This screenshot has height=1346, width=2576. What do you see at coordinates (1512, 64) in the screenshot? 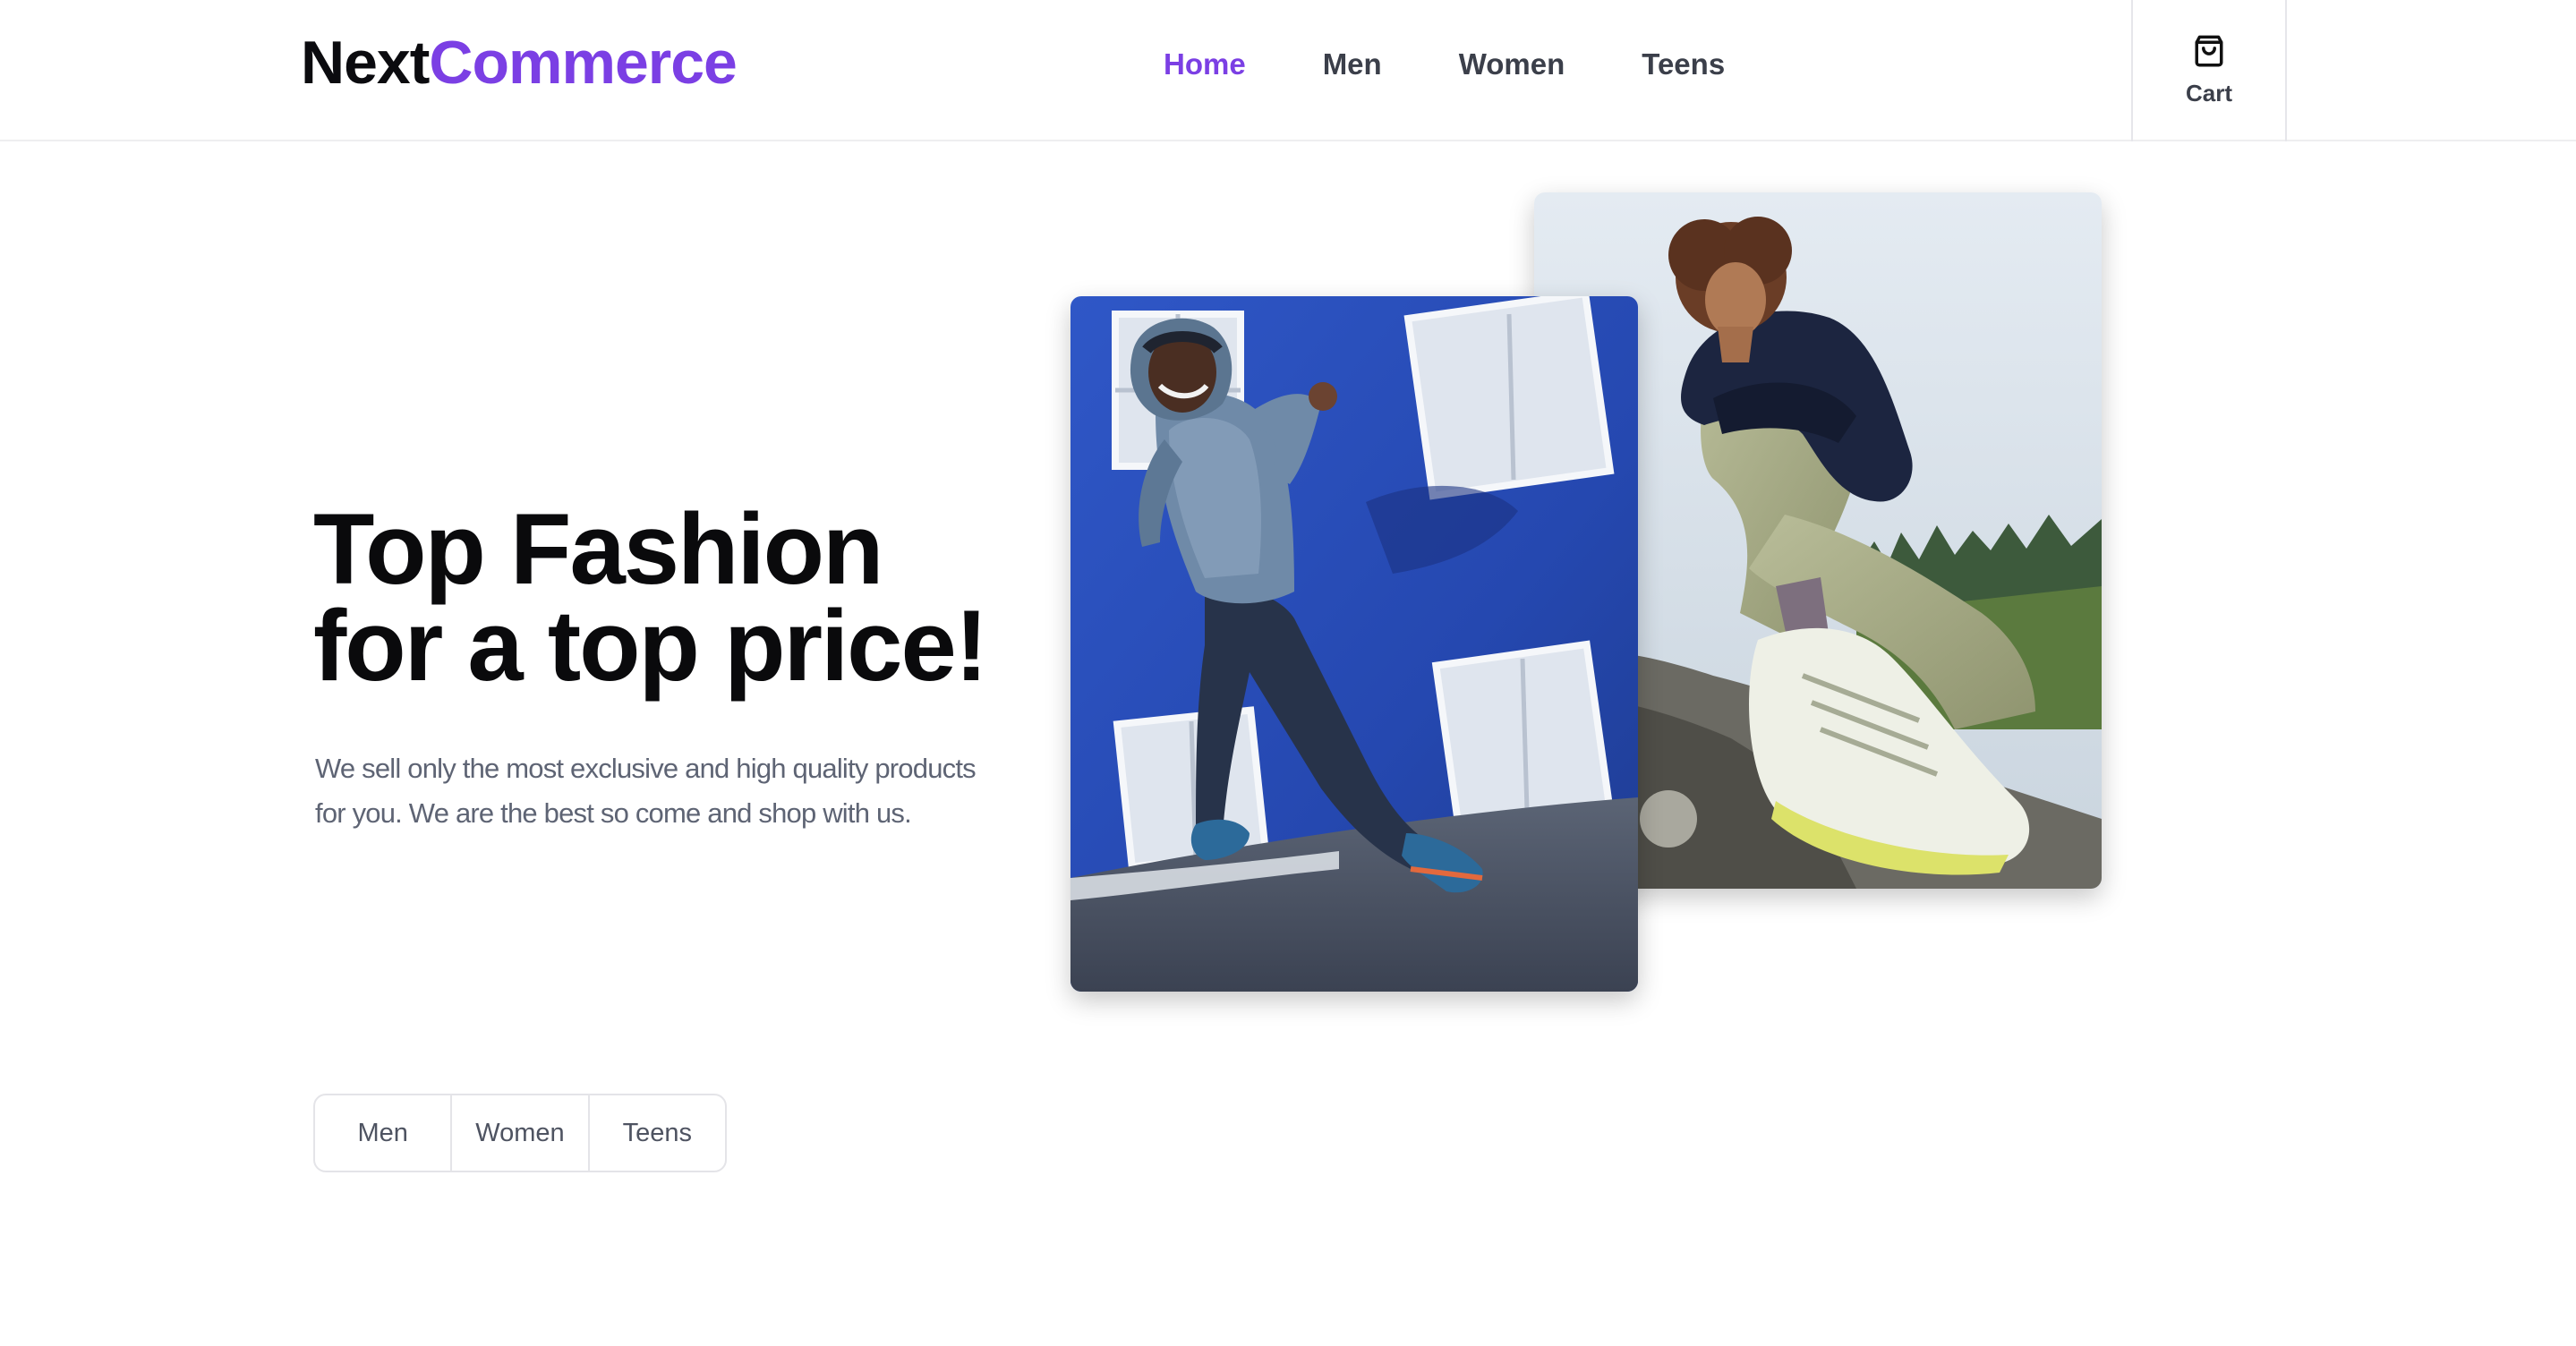
I see `nav-item-women: Women` at bounding box center [1512, 64].